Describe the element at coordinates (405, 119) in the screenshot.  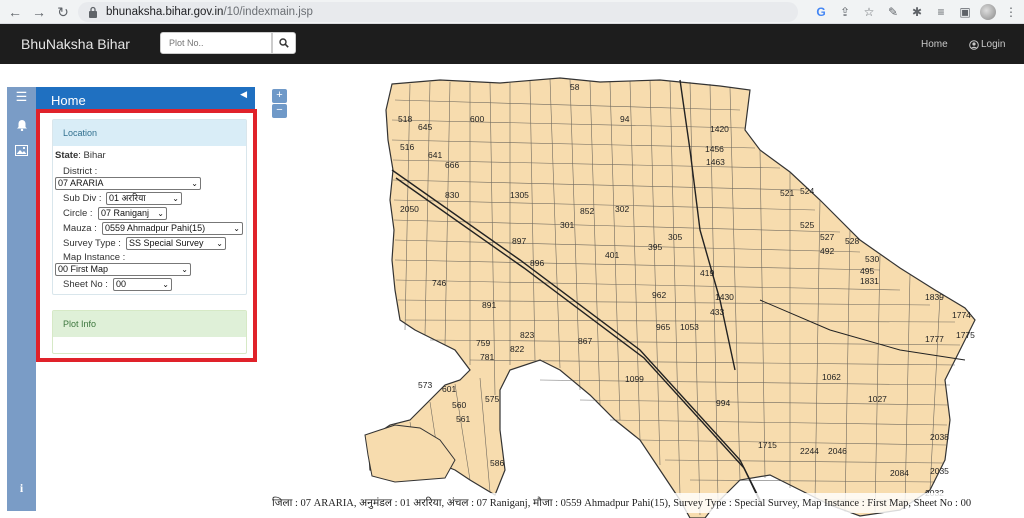
I see `plot-number-label: 518` at that location.